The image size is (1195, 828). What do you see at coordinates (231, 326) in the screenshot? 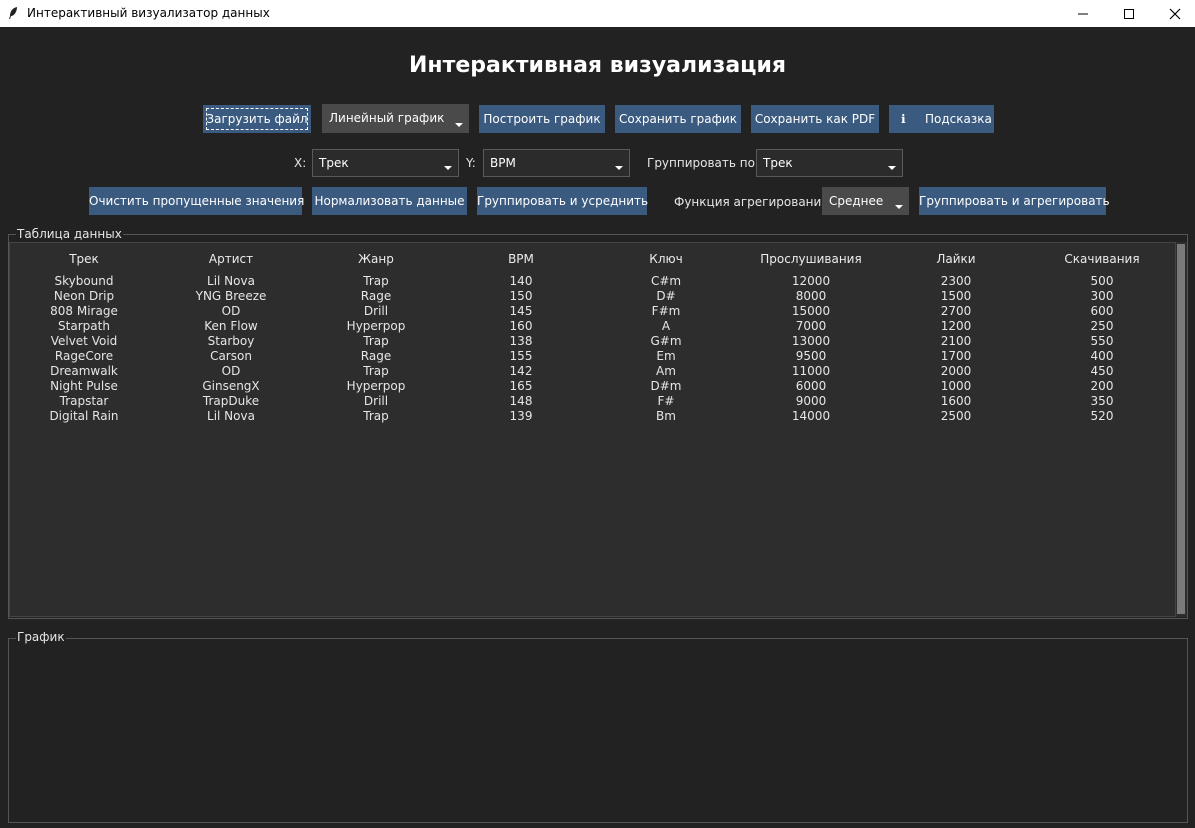
I see `table-cell: Ken Flow` at bounding box center [231, 326].